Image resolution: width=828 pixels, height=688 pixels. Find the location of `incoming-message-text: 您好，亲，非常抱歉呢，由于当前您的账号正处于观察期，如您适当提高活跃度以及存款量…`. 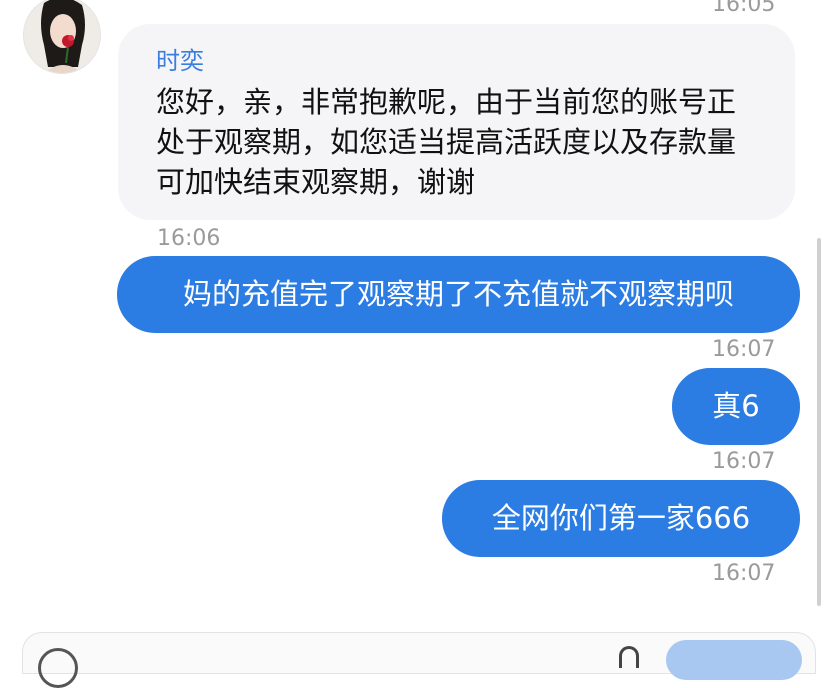

incoming-message-text: 您好，亲，非常抱歉呢，由于当前您的账号正处于观察期，如您适当提高活跃度以及存款量… is located at coordinates (446, 142).